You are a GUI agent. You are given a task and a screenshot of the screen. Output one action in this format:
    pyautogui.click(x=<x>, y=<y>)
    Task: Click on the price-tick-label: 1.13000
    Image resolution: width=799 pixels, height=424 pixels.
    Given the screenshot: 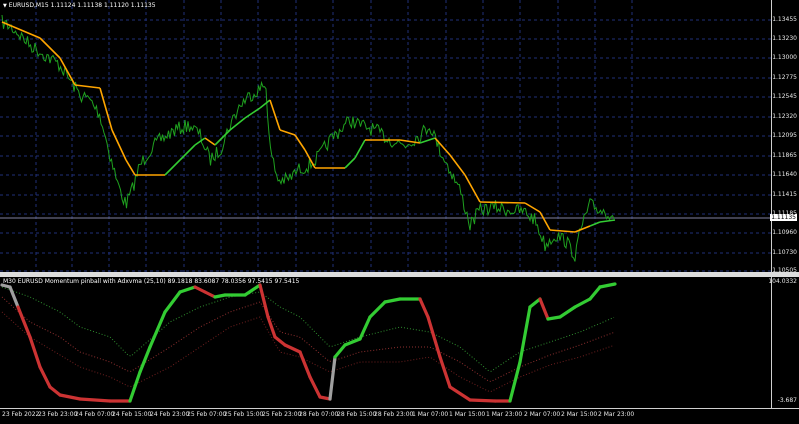 What is the action you would take?
    pyautogui.click(x=784, y=57)
    